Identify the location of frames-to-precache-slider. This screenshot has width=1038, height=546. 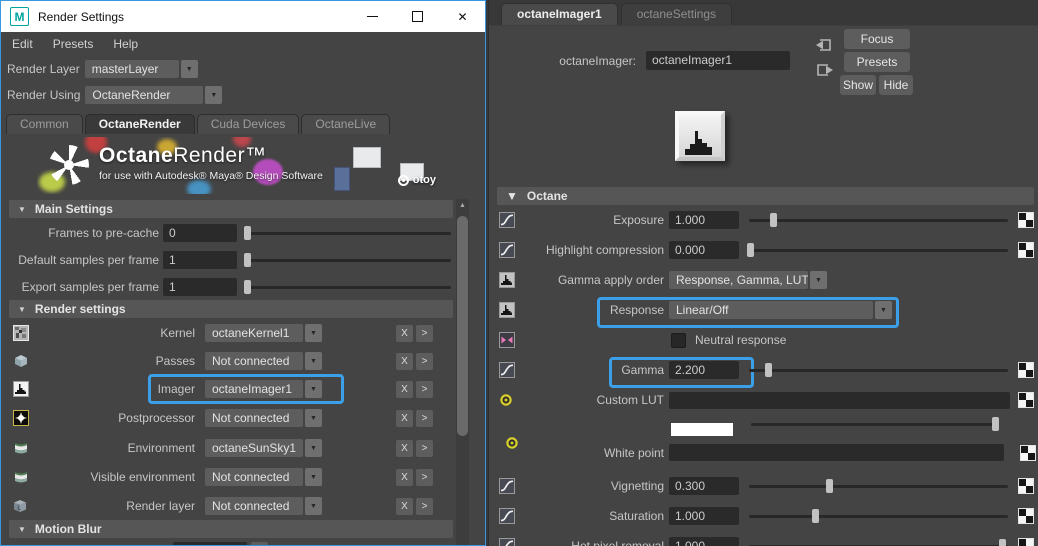
(348, 233).